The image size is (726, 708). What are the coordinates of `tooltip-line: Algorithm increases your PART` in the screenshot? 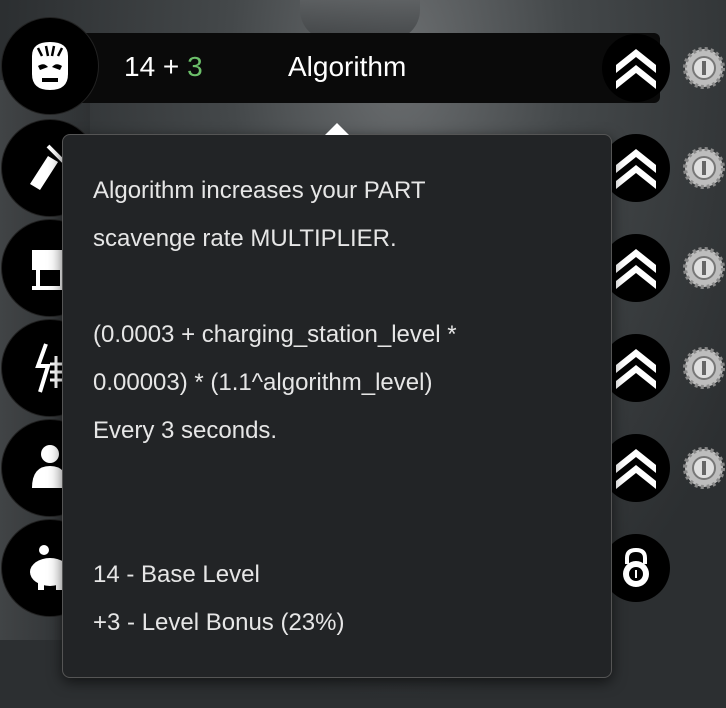 It's located at (259, 190).